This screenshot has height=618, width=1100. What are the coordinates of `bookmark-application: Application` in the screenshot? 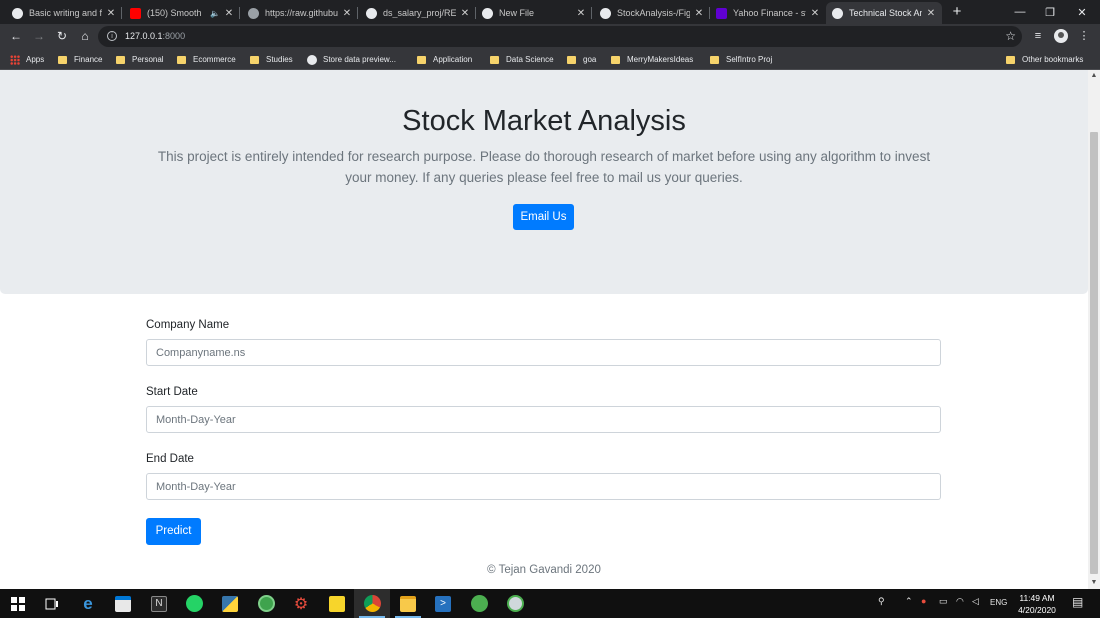 It's located at (444, 59).